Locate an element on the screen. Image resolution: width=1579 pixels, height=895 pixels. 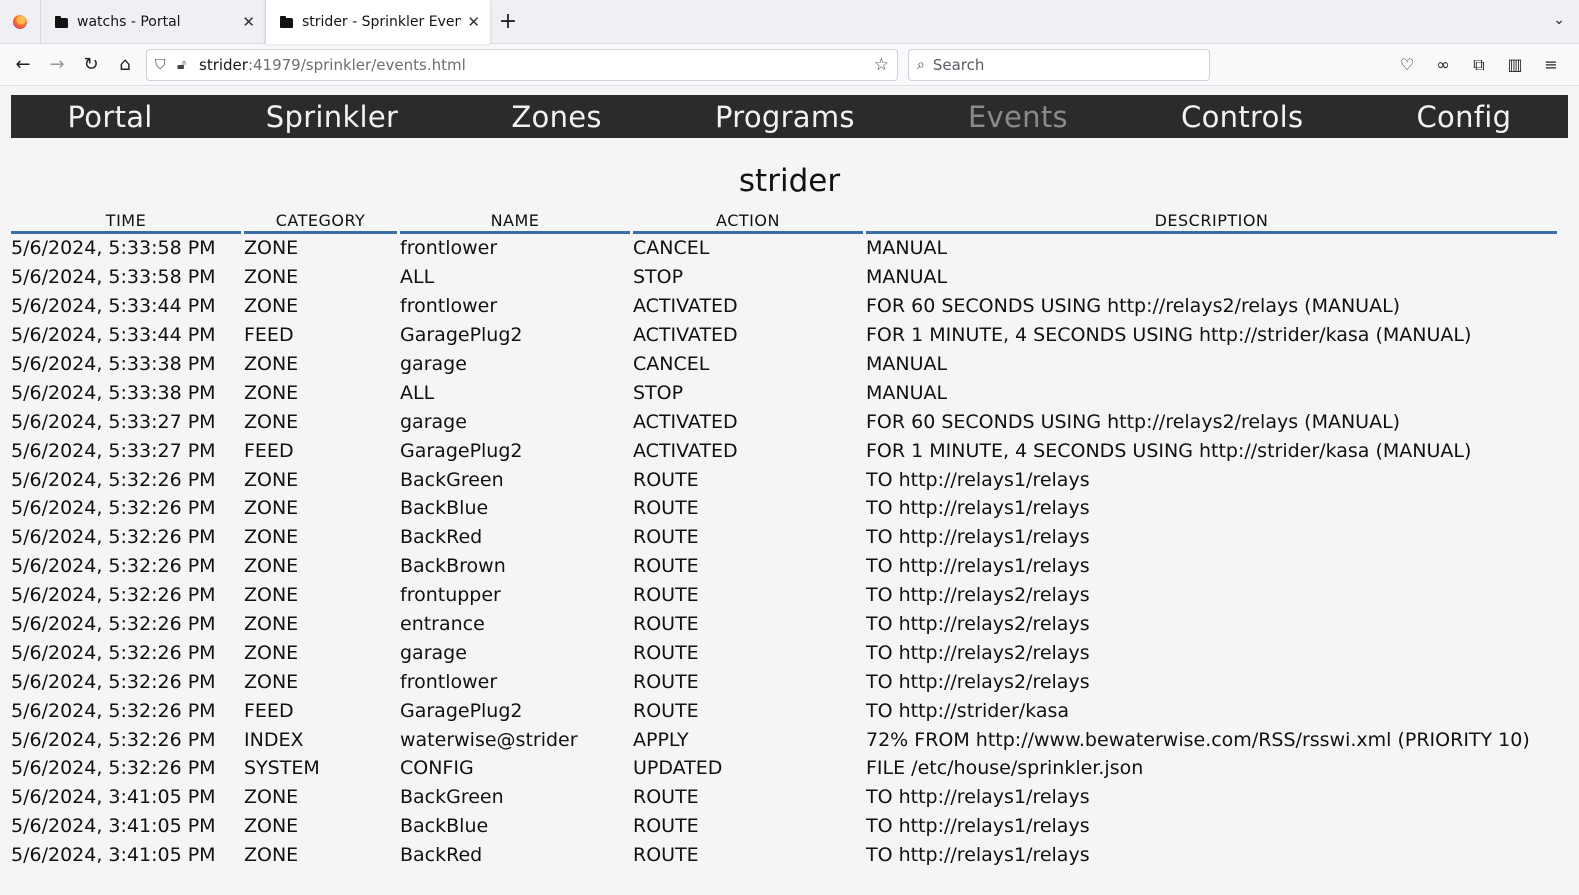
menu-item-portal: Portal is located at coordinates (110, 117).